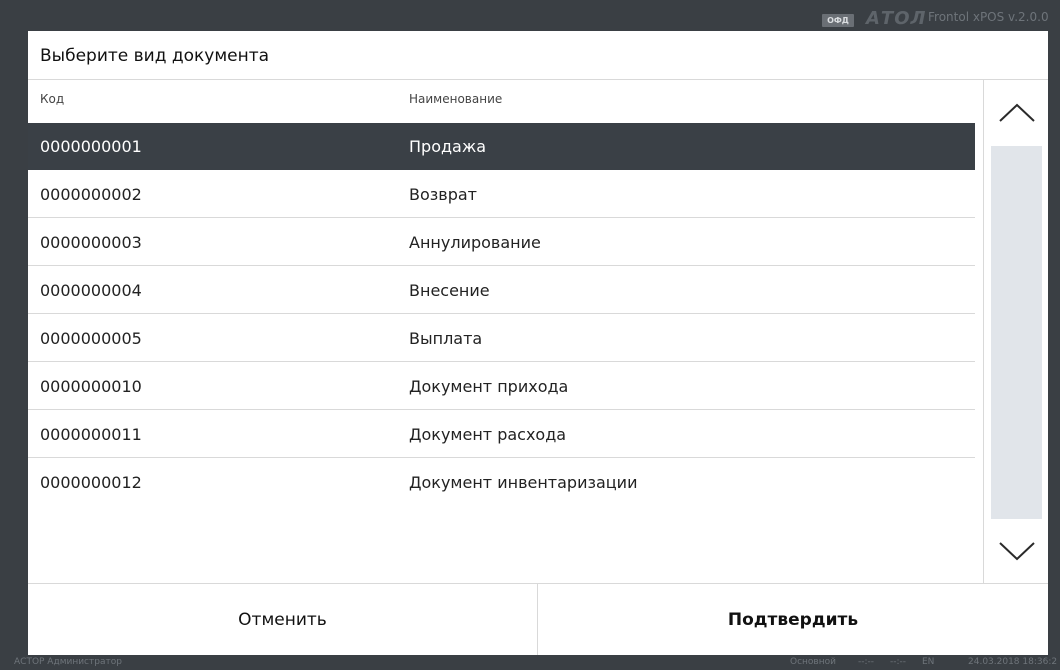 This screenshot has height=670, width=1060. I want to click on list-row: 0000000003 Аннулирование, so click(501, 242).